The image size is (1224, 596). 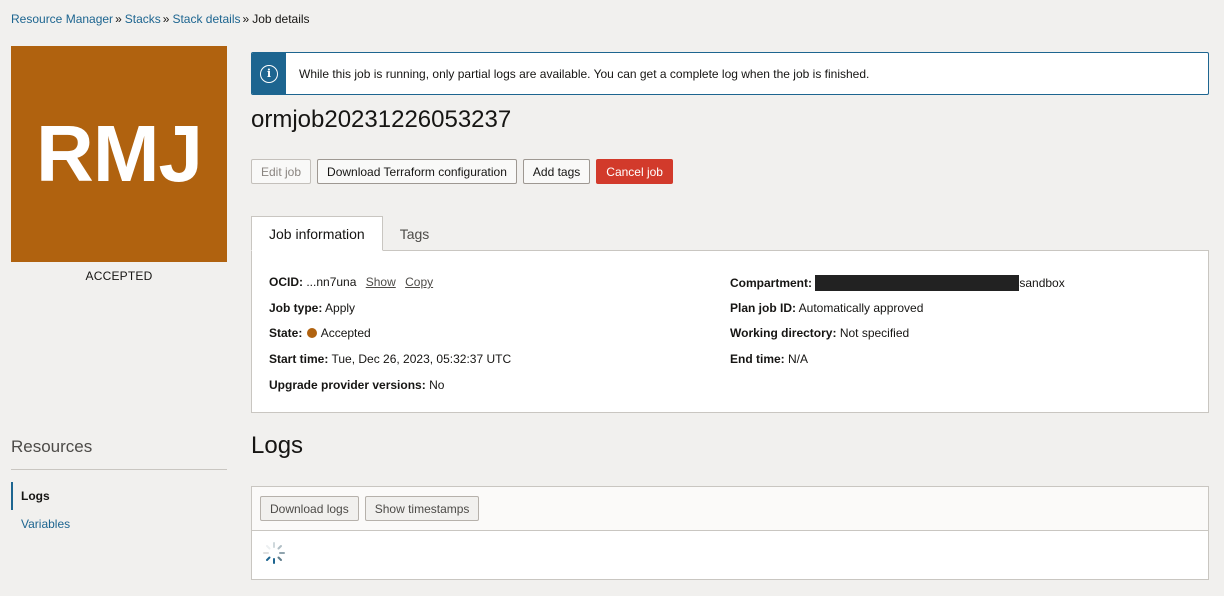 I want to click on breadcrumb-stack-details: Stack details, so click(x=206, y=19).